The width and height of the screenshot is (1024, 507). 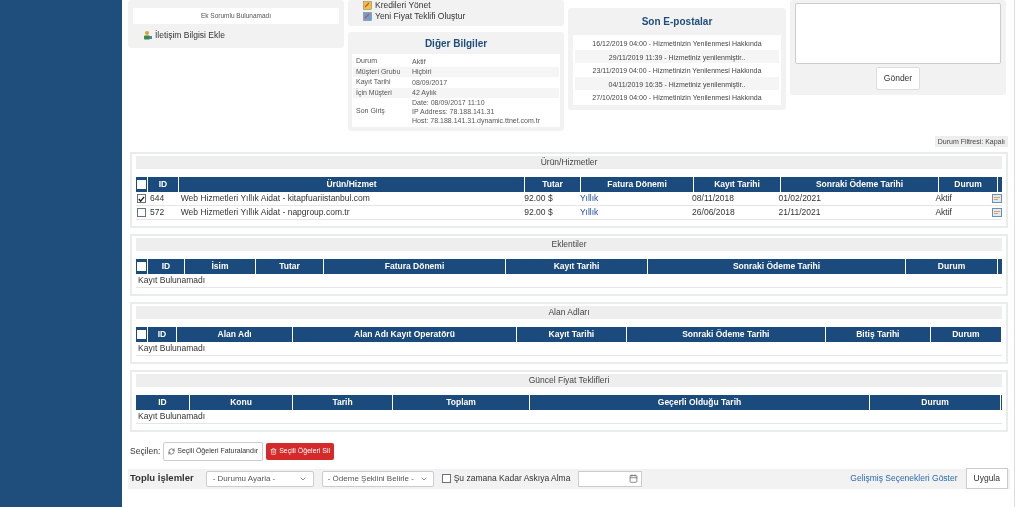 I want to click on trash-icon, so click(x=274, y=451).